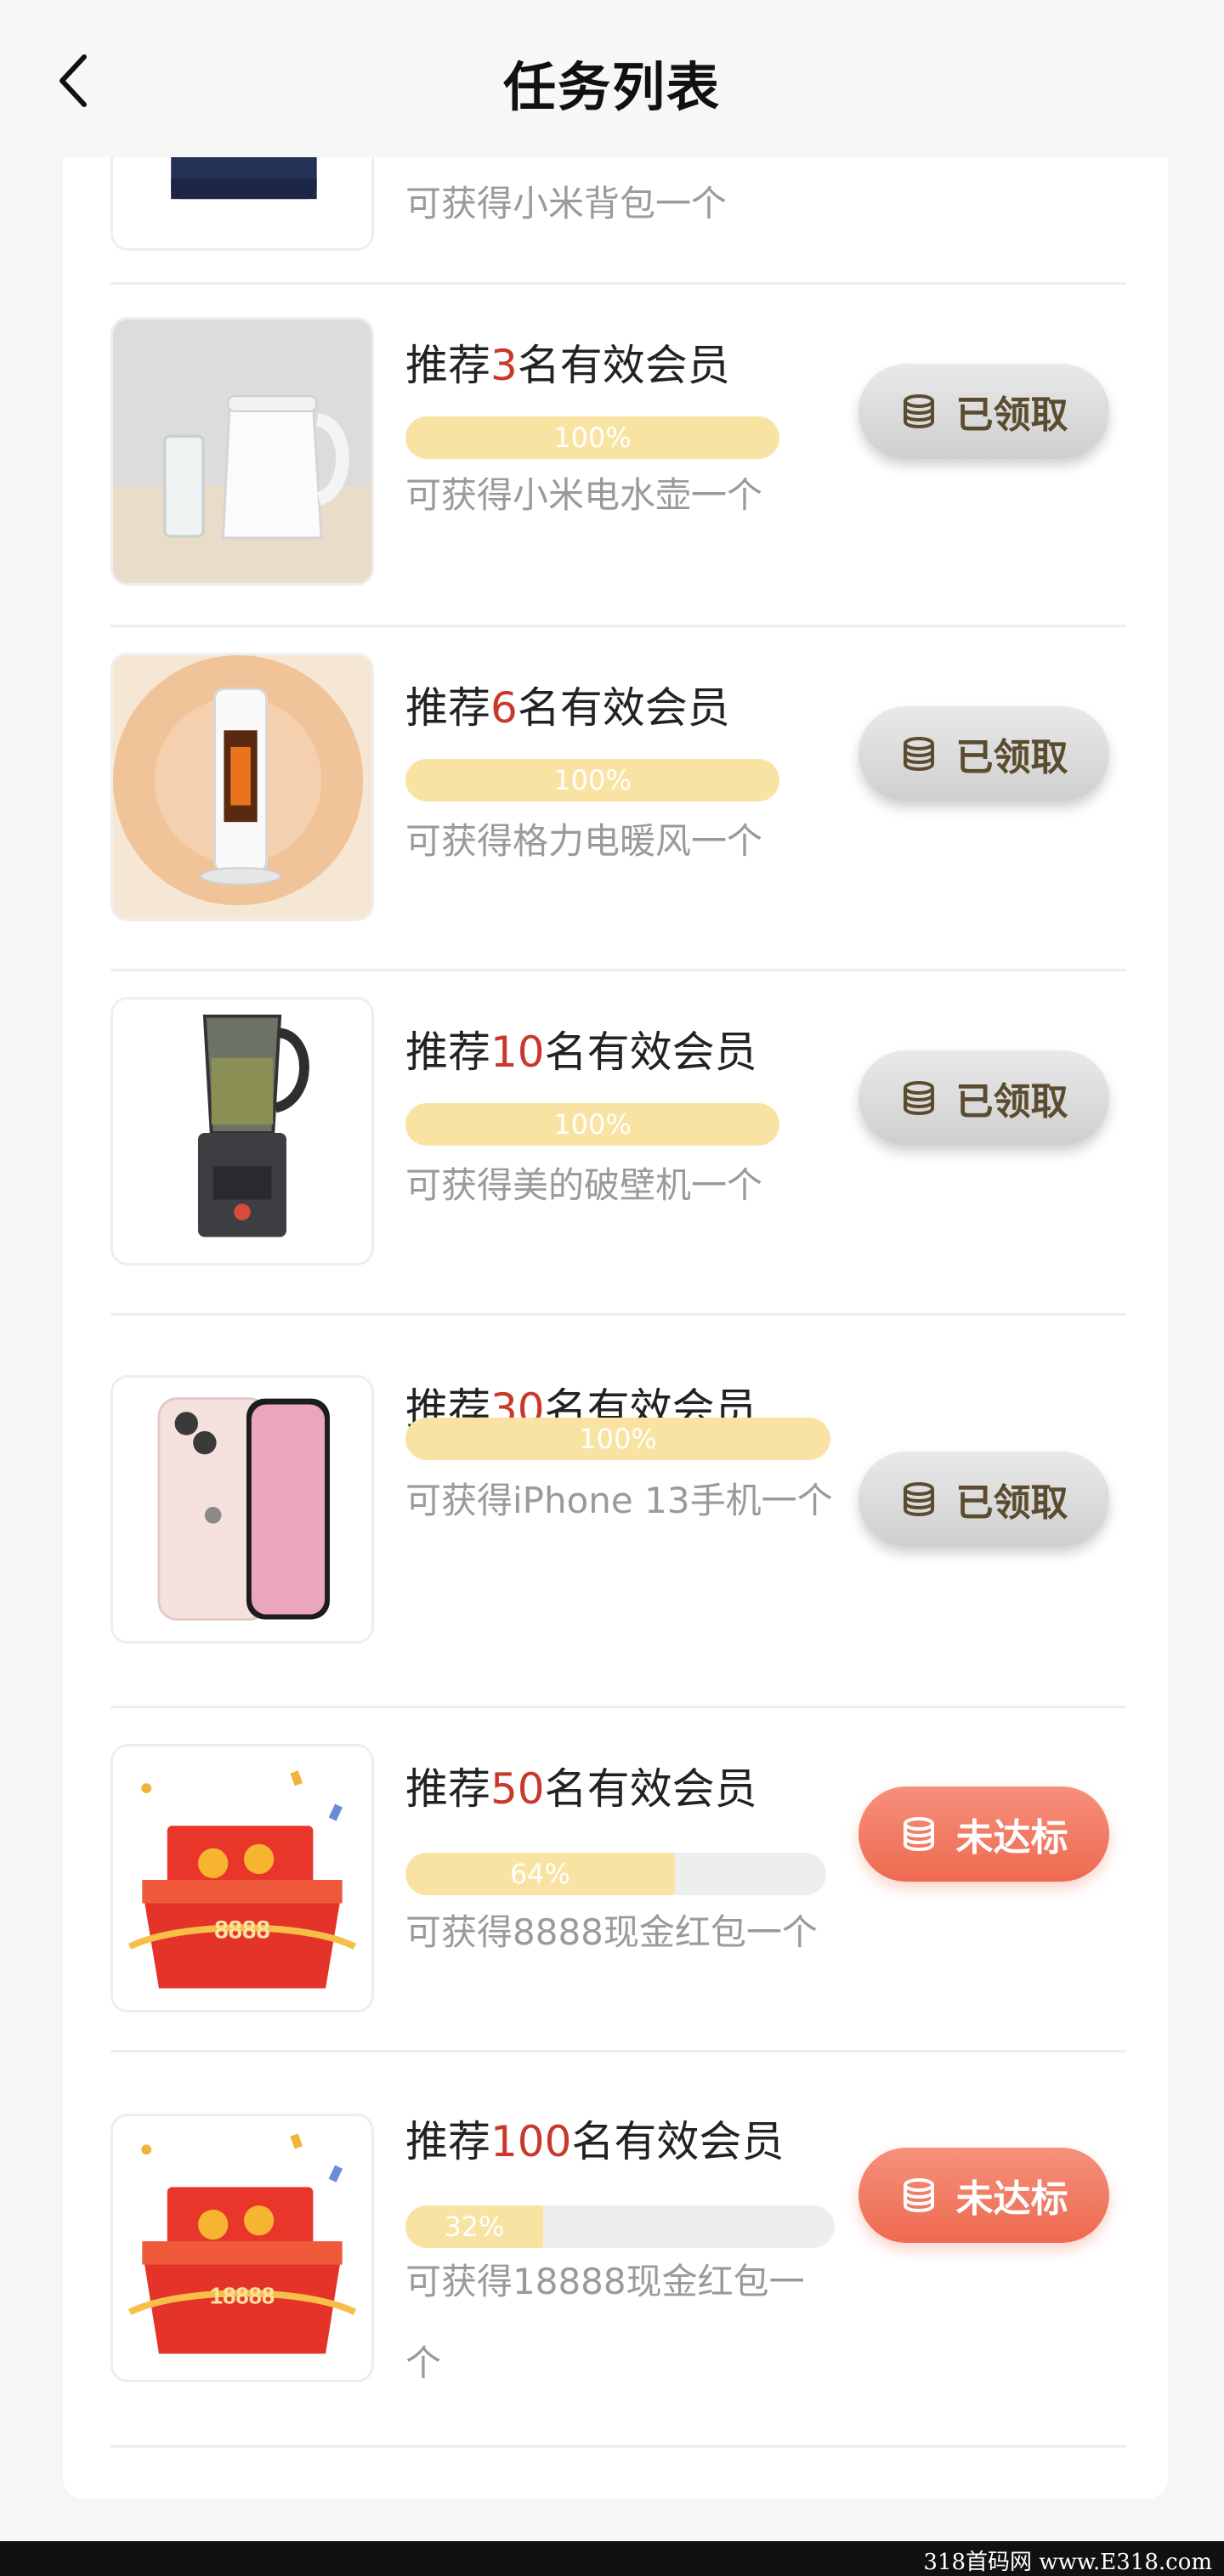  Describe the element at coordinates (540, 1874) in the screenshot. I see `progress-label: 64%` at that location.